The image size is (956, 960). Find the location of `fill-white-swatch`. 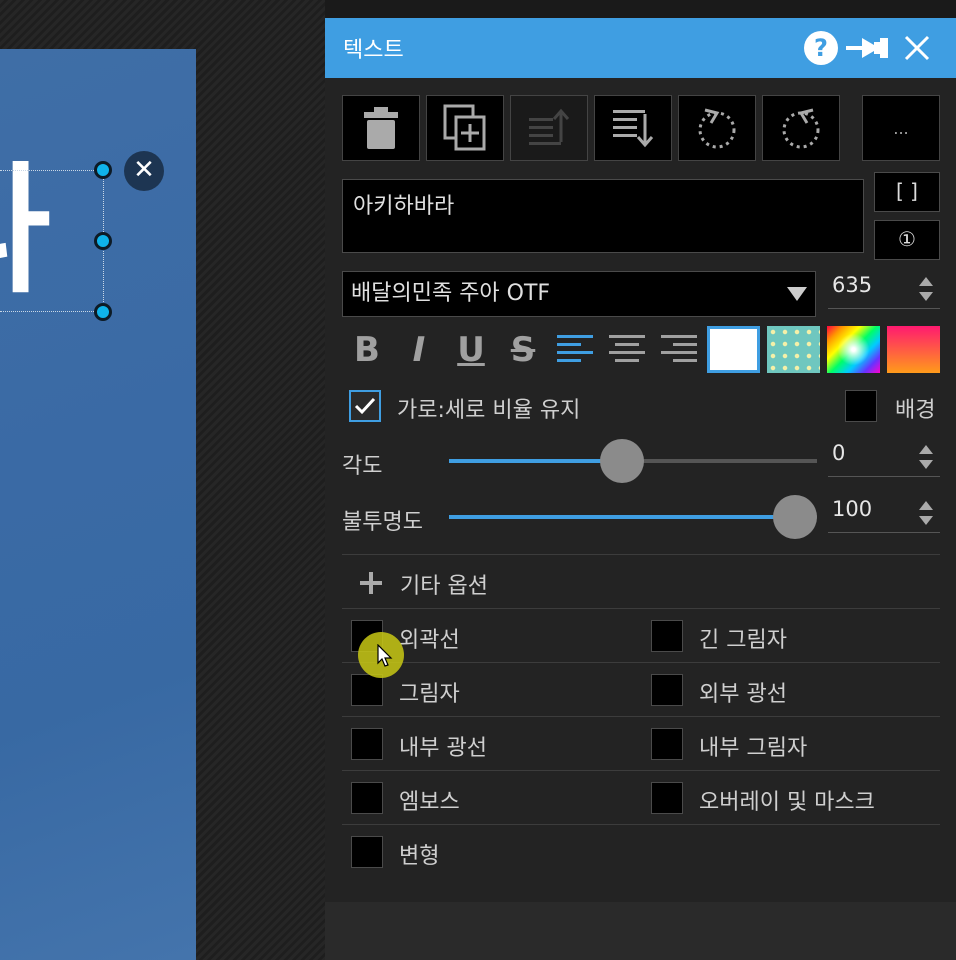

fill-white-swatch is located at coordinates (733, 349).